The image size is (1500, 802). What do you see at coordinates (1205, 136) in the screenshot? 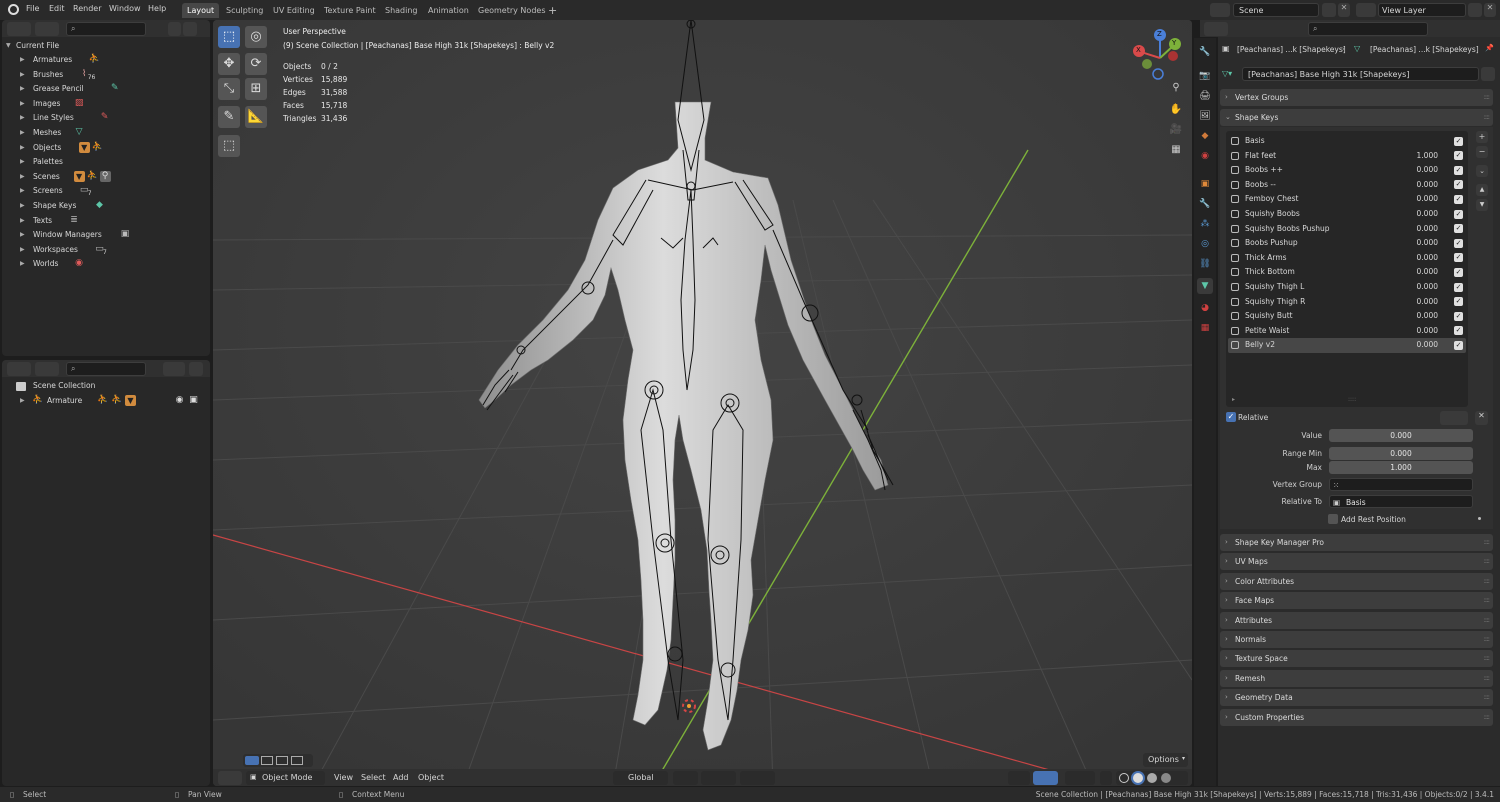
I see `scene-tab-icon: ◆` at bounding box center [1205, 136].